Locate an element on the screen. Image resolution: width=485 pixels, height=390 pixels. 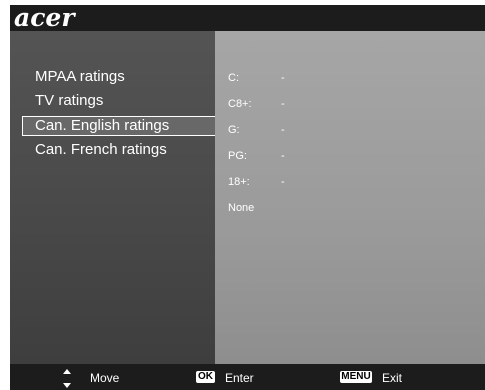
exit-hint-label: Exit is located at coordinates (392, 378).